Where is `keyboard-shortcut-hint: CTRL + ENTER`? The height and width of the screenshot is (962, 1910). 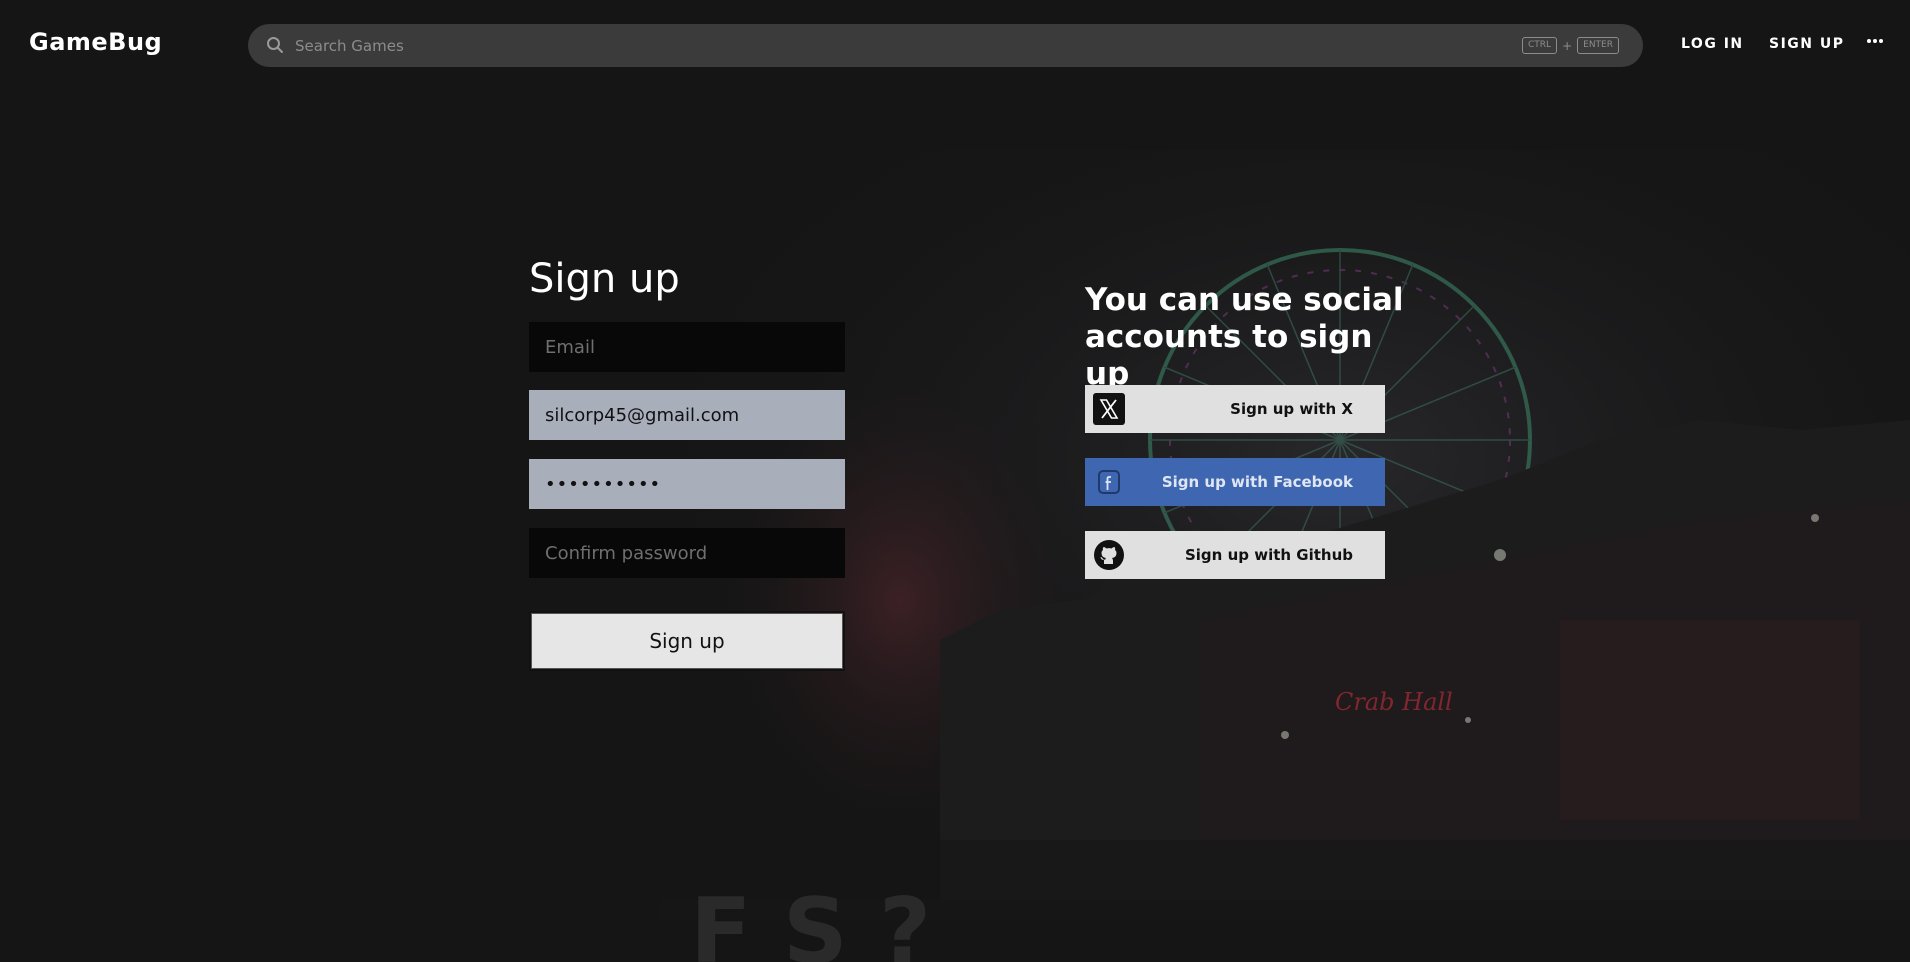 keyboard-shortcut-hint: CTRL + ENTER is located at coordinates (1570, 45).